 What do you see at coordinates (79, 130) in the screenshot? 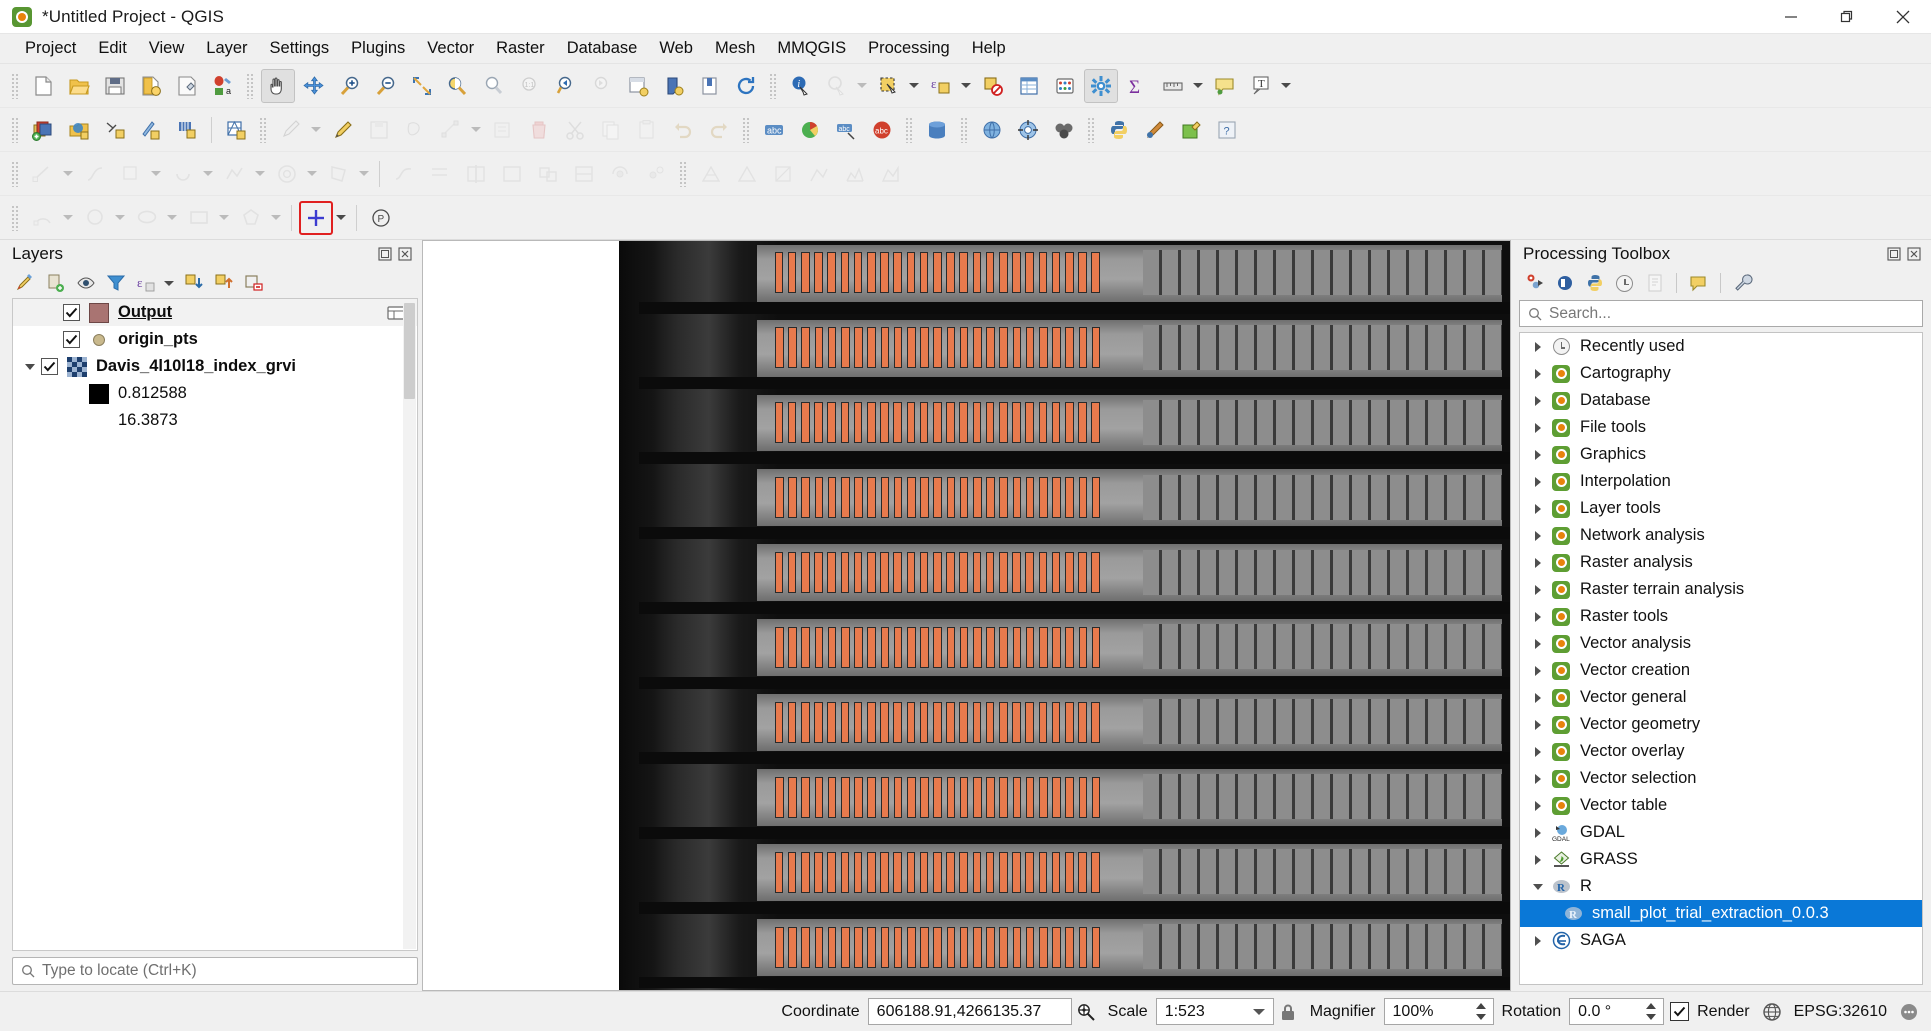
I see `data-source-manager-icon` at bounding box center [79, 130].